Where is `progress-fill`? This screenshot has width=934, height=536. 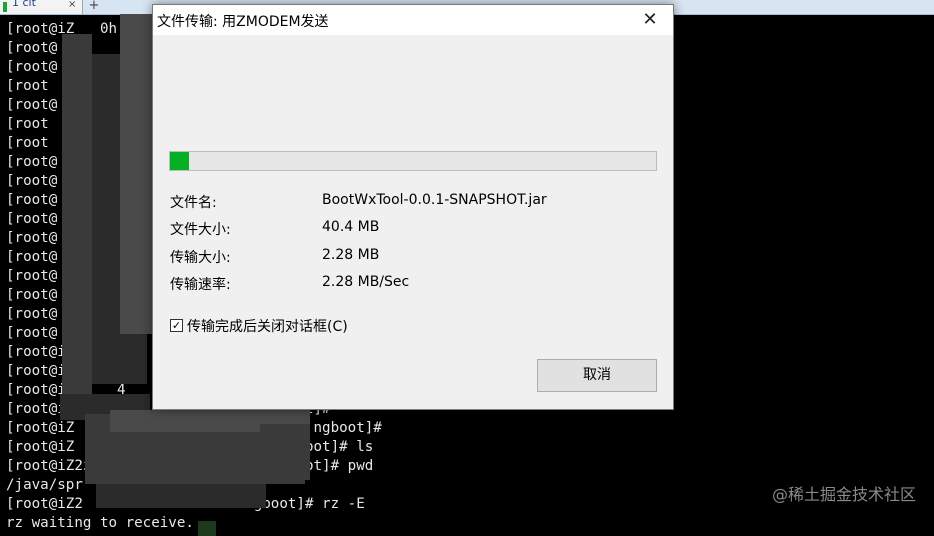
progress-fill is located at coordinates (180, 161).